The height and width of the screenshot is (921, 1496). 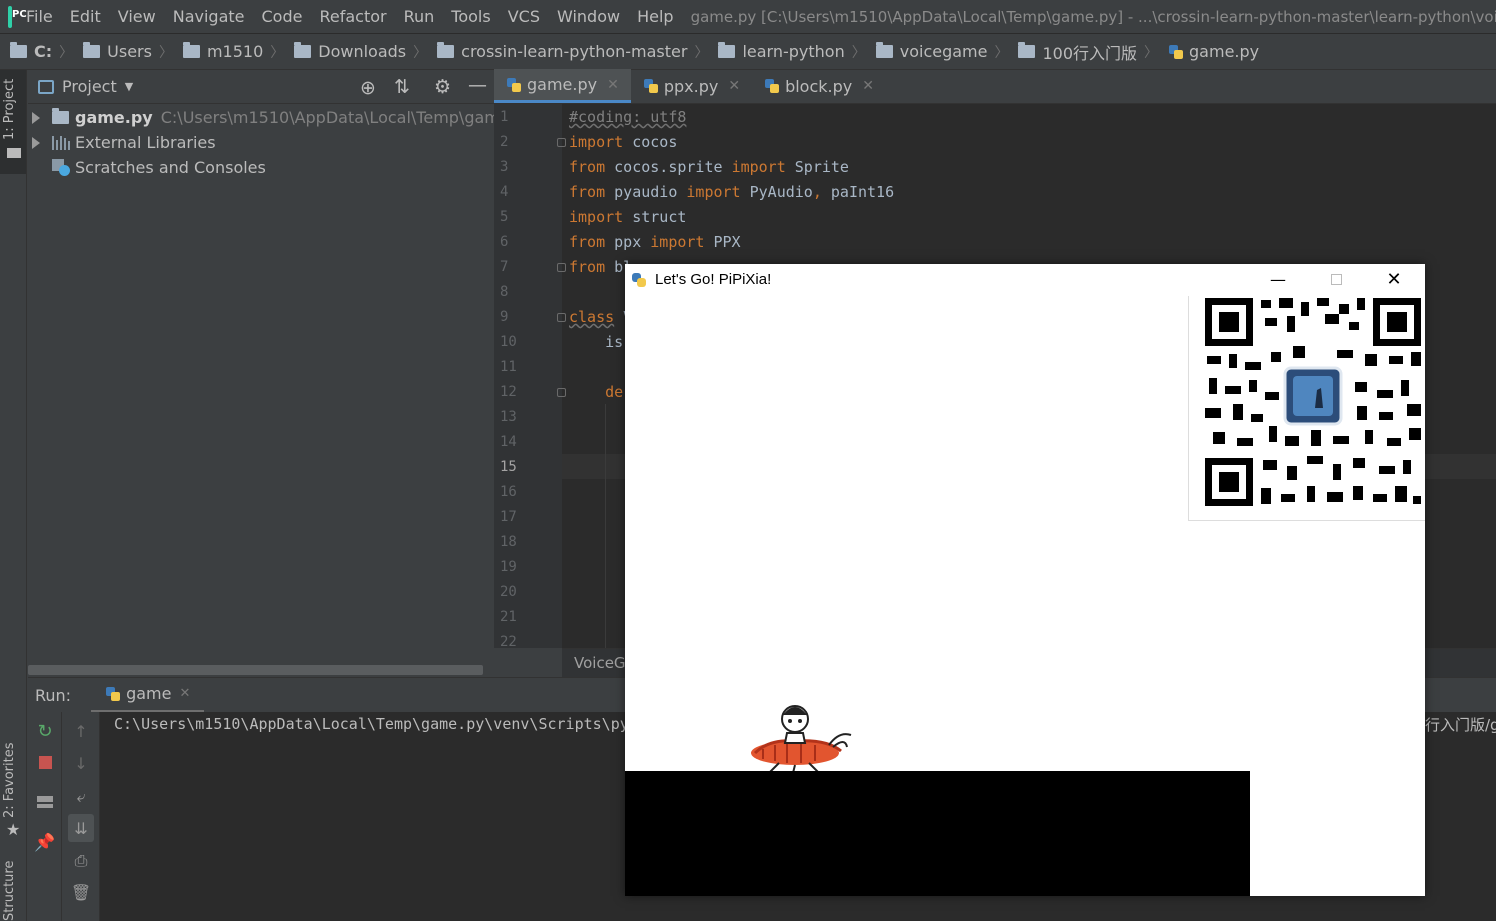 What do you see at coordinates (41, 52) in the screenshot?
I see `breadcrumb-drive: C: 〉` at bounding box center [41, 52].